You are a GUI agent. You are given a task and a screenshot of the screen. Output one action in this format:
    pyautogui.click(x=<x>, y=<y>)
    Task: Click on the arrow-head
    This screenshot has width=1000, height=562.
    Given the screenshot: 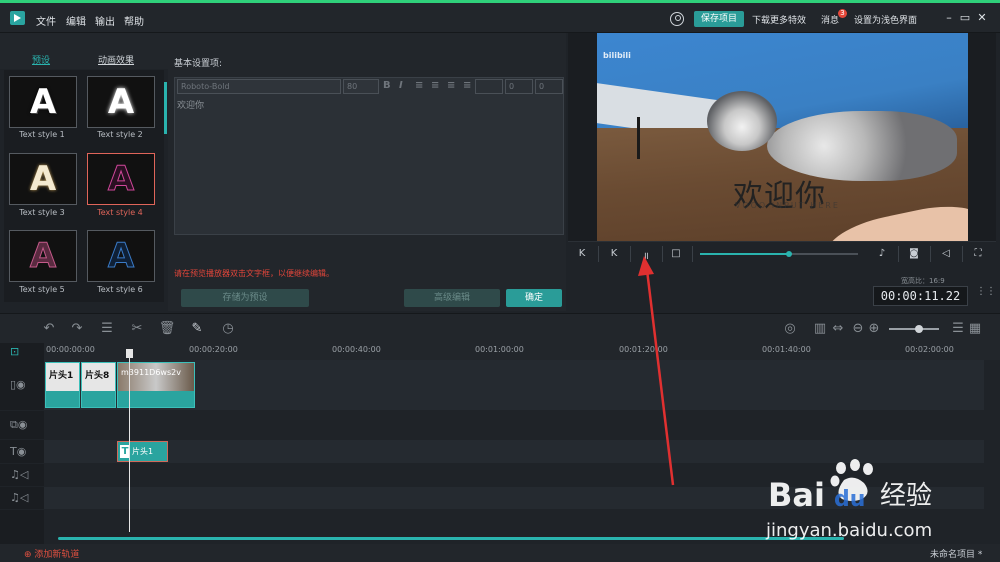 What is the action you would take?
    pyautogui.click(x=646, y=266)
    